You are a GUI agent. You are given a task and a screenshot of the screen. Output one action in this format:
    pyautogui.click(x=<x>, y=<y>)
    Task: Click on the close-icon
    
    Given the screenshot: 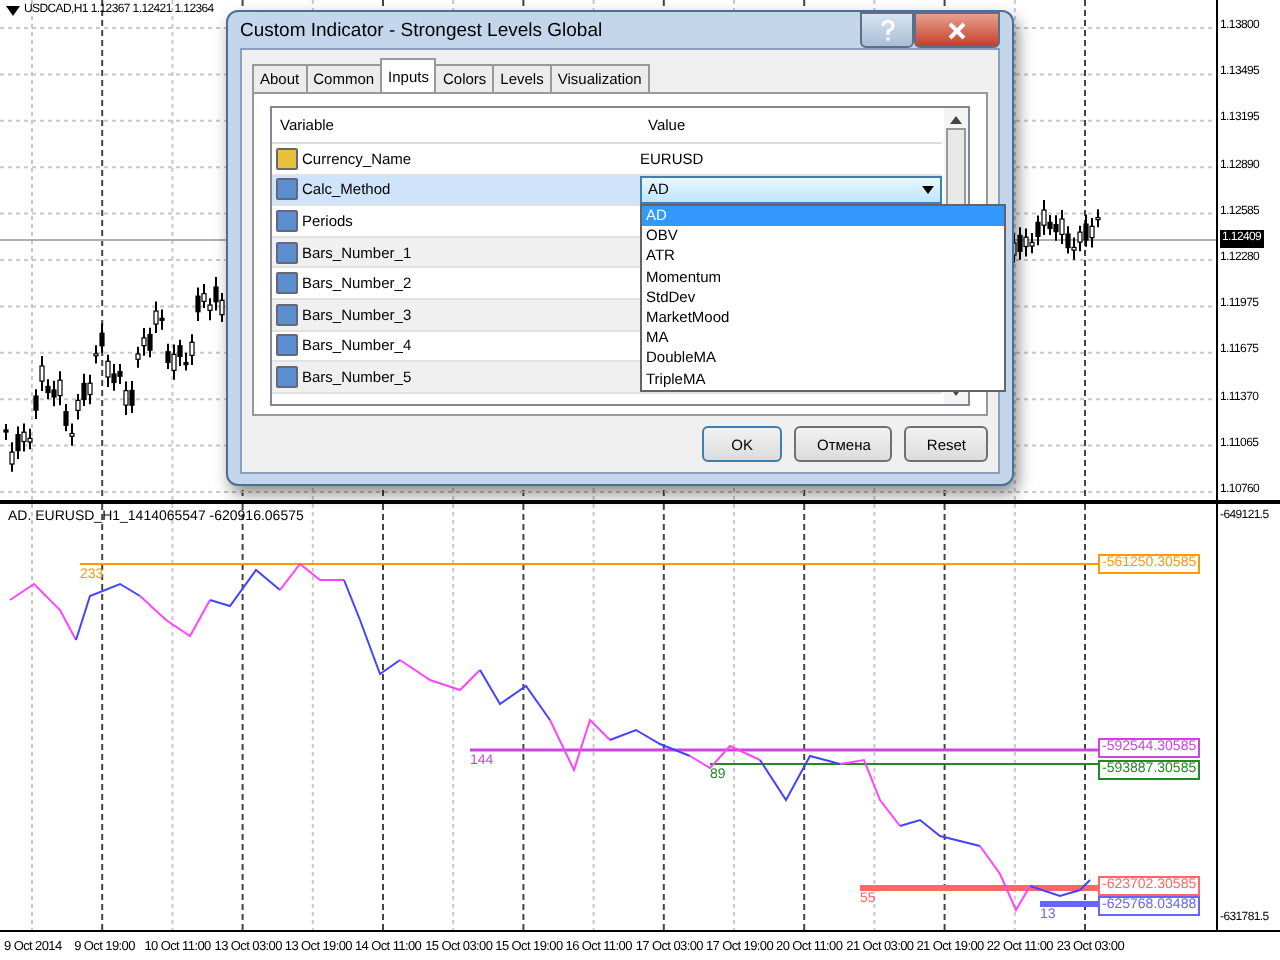 What is the action you would take?
    pyautogui.click(x=957, y=30)
    